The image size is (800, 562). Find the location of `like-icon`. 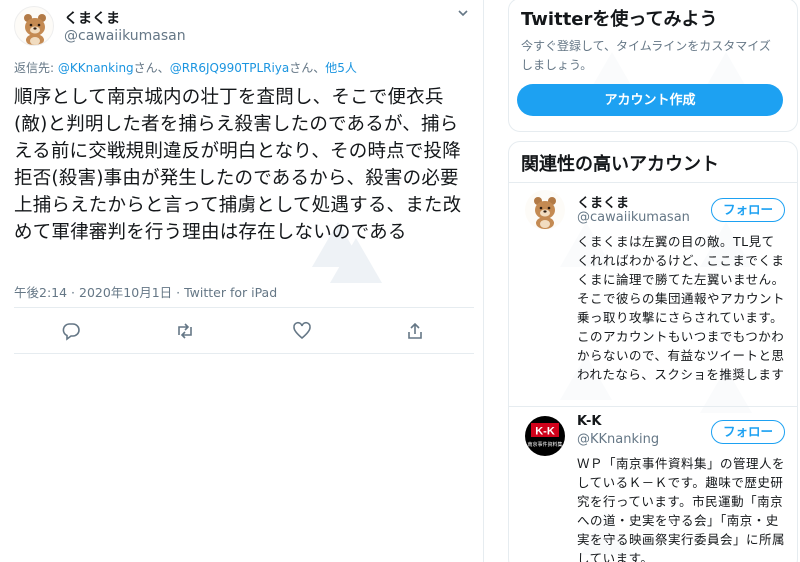

like-icon is located at coordinates (302, 331).